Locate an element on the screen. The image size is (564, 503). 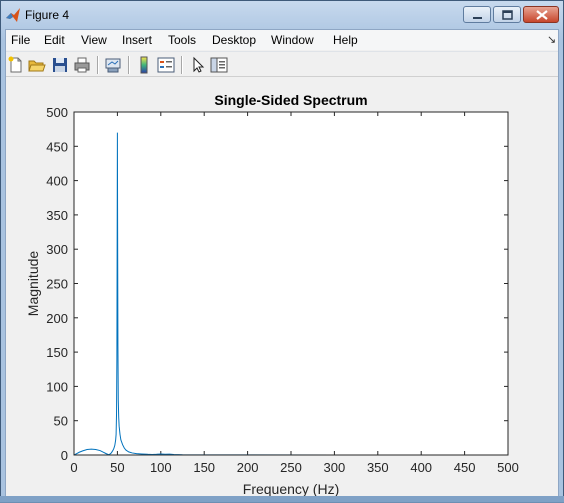
y-axis-label: Magnitude is located at coordinates (33, 284).